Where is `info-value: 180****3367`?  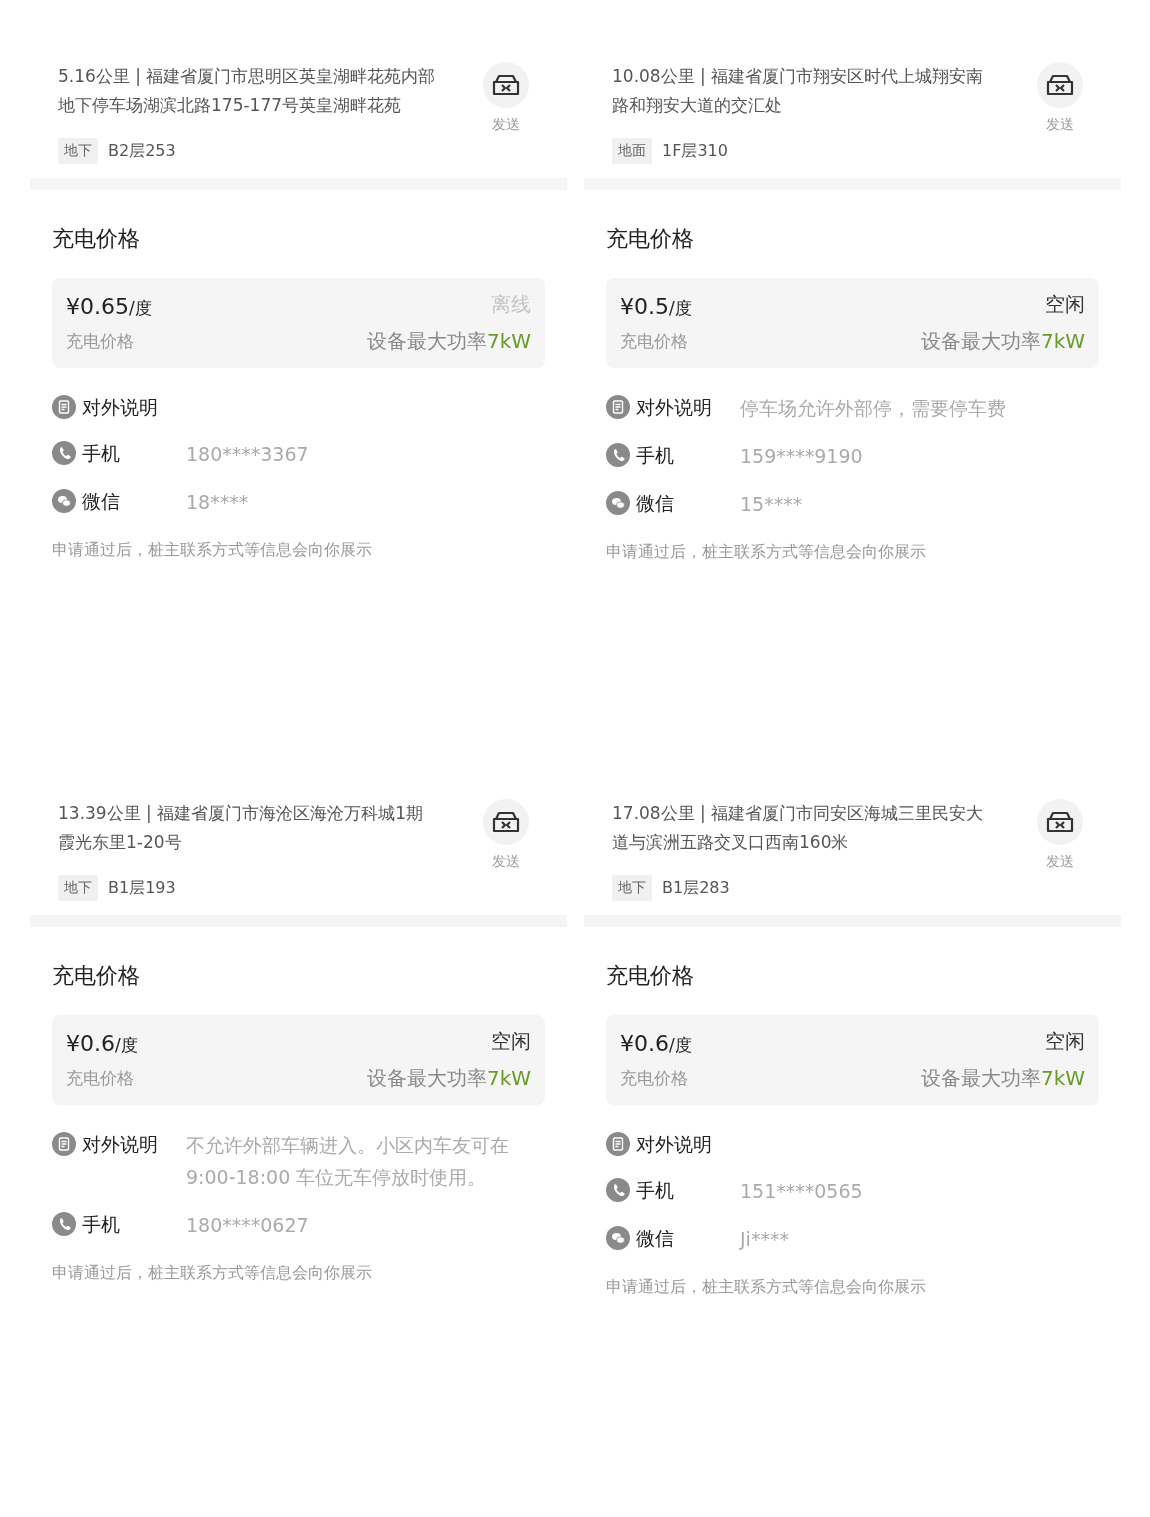
info-value: 180****3367 is located at coordinates (248, 454).